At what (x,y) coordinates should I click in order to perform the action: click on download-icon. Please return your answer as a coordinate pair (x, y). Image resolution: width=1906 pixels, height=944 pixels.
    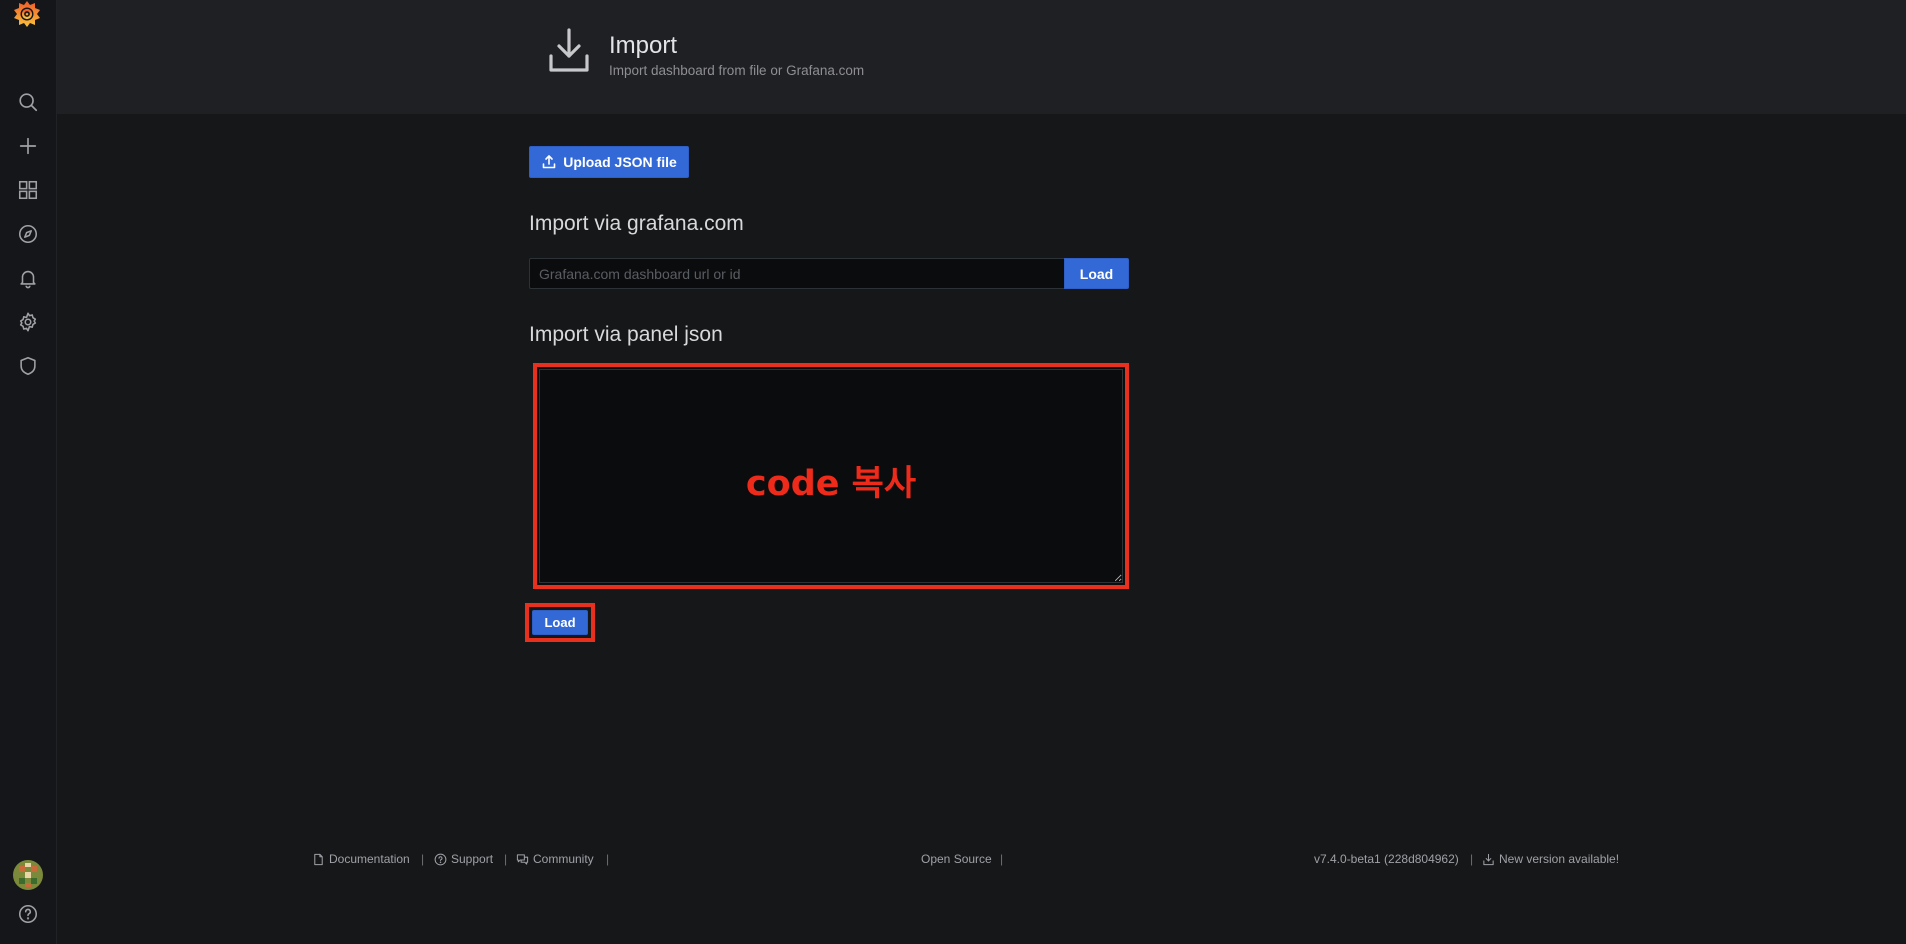
    Looking at the image, I should click on (1488, 859).